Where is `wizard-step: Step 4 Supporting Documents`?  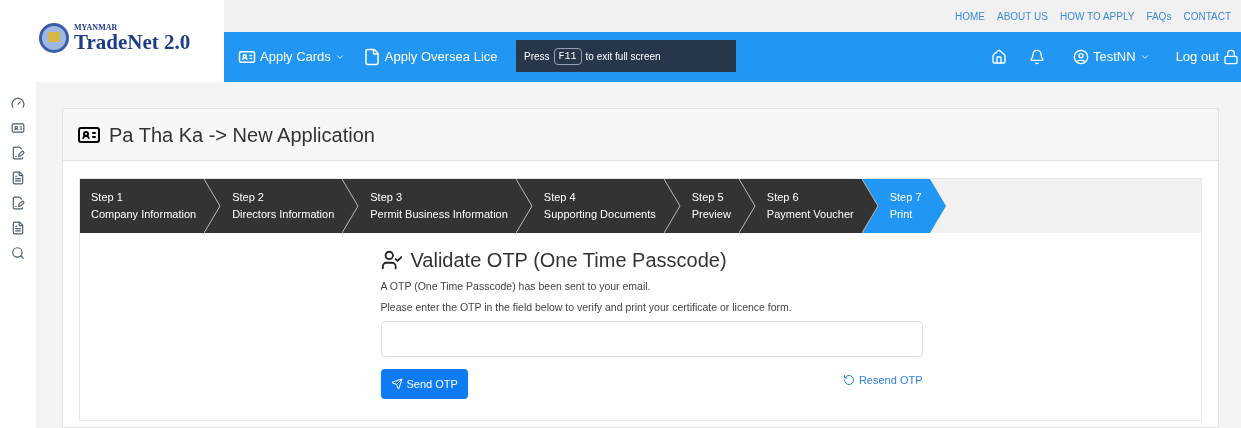 wizard-step: Step 4 Supporting Documents is located at coordinates (598, 206).